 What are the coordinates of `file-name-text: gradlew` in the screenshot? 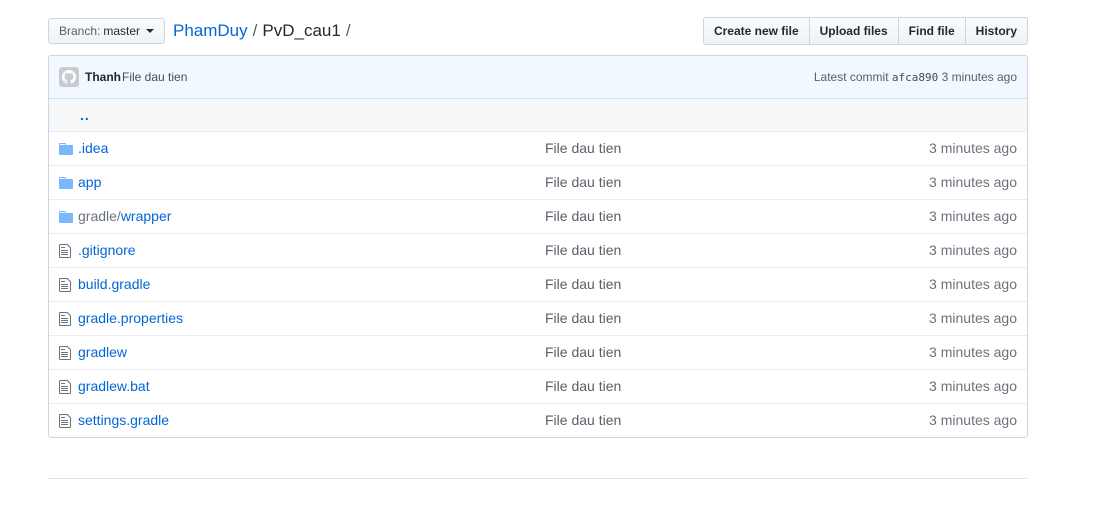 It's located at (103, 352).